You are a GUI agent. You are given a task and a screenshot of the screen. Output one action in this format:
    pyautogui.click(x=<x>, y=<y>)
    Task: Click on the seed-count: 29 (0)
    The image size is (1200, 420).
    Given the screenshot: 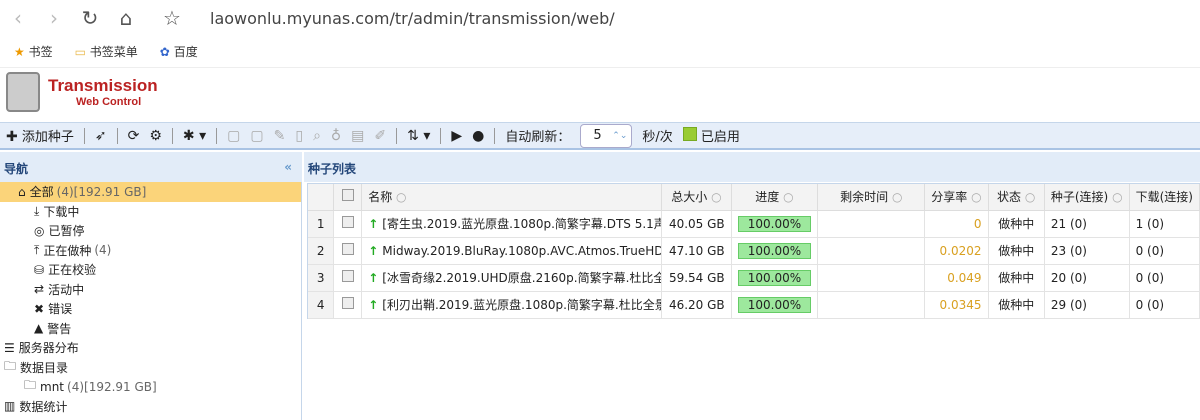 What is the action you would take?
    pyautogui.click(x=1087, y=305)
    